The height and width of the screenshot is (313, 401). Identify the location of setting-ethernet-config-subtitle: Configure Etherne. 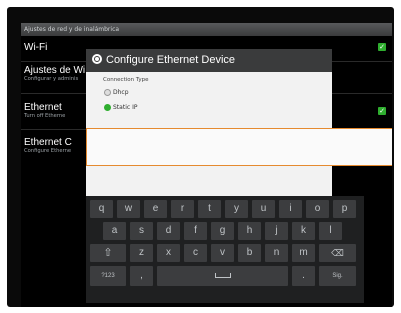
(48, 151).